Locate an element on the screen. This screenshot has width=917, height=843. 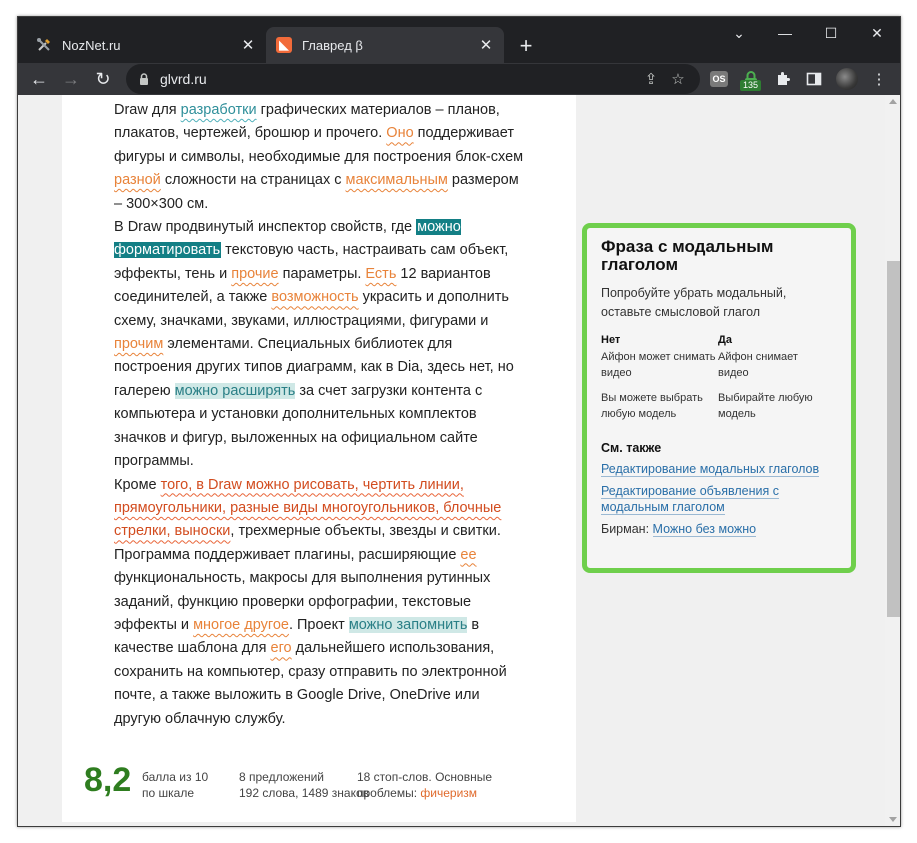
highlighted-phrase: можно запомнить is located at coordinates (408, 624).